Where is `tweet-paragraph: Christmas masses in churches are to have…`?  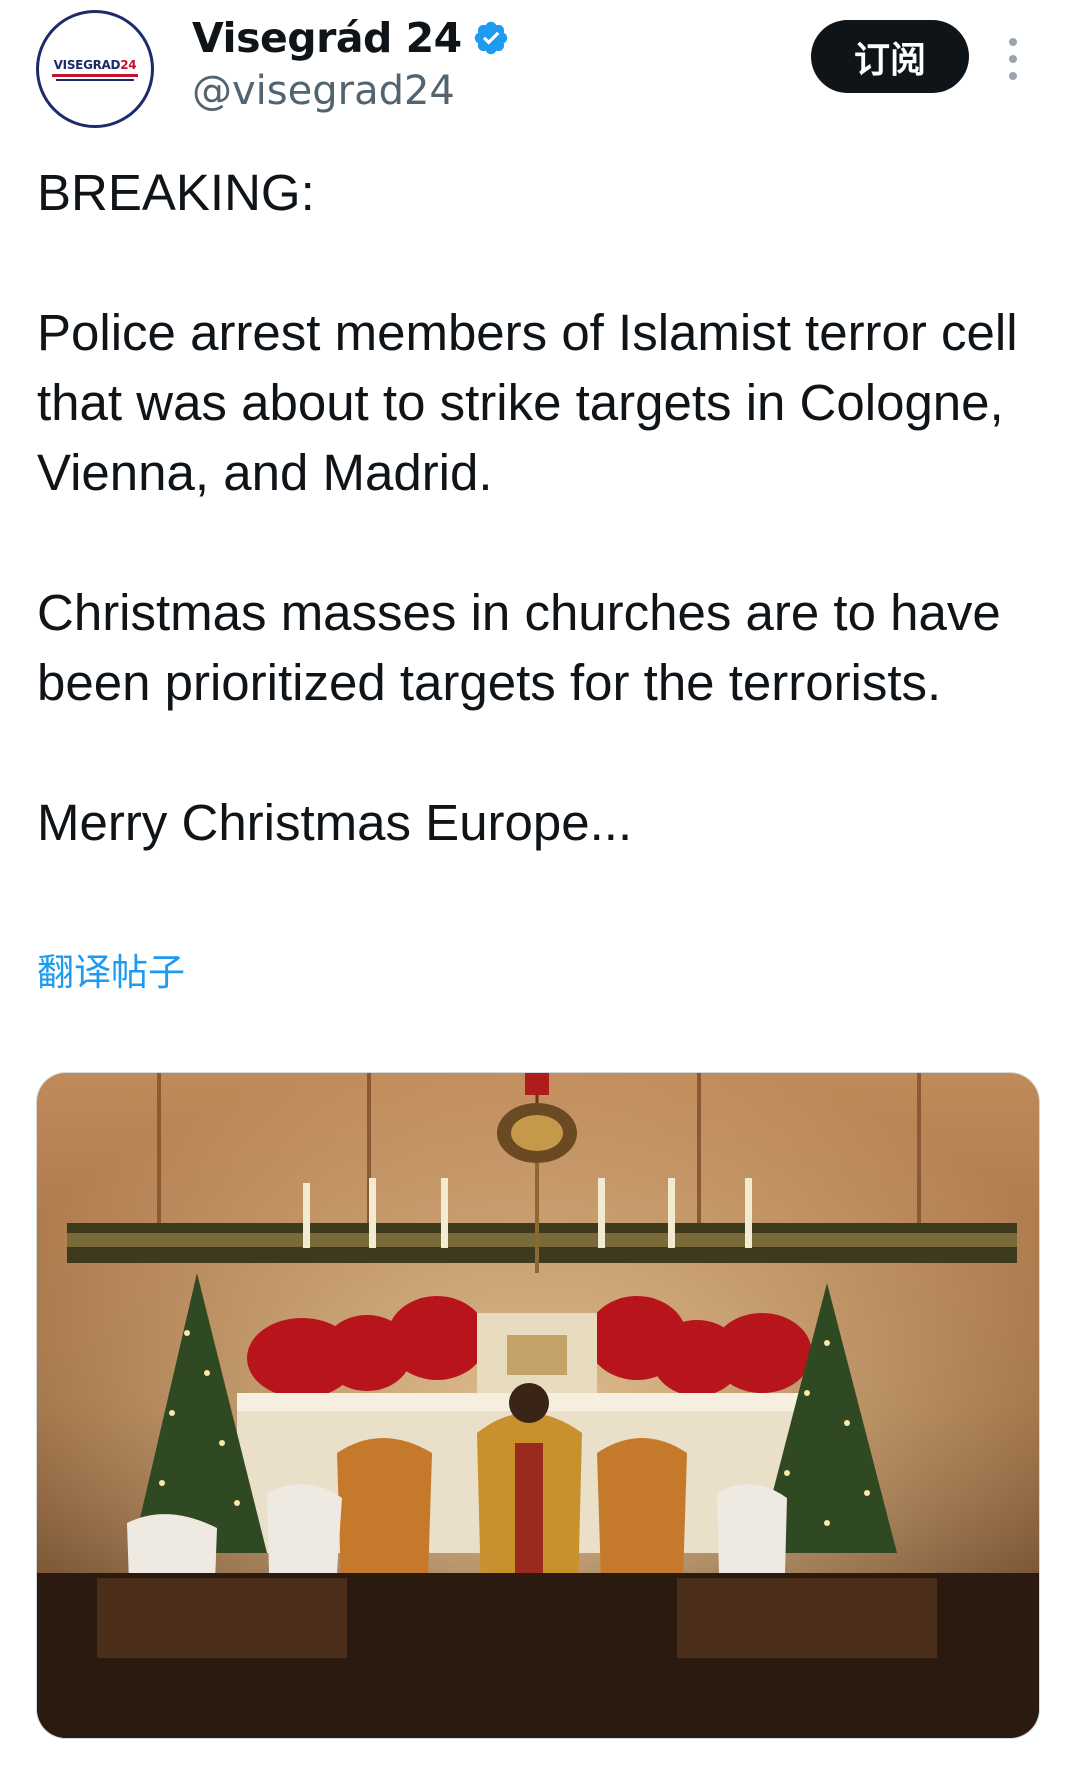
tweet-paragraph: Christmas masses in churches are to have… is located at coordinates (519, 647).